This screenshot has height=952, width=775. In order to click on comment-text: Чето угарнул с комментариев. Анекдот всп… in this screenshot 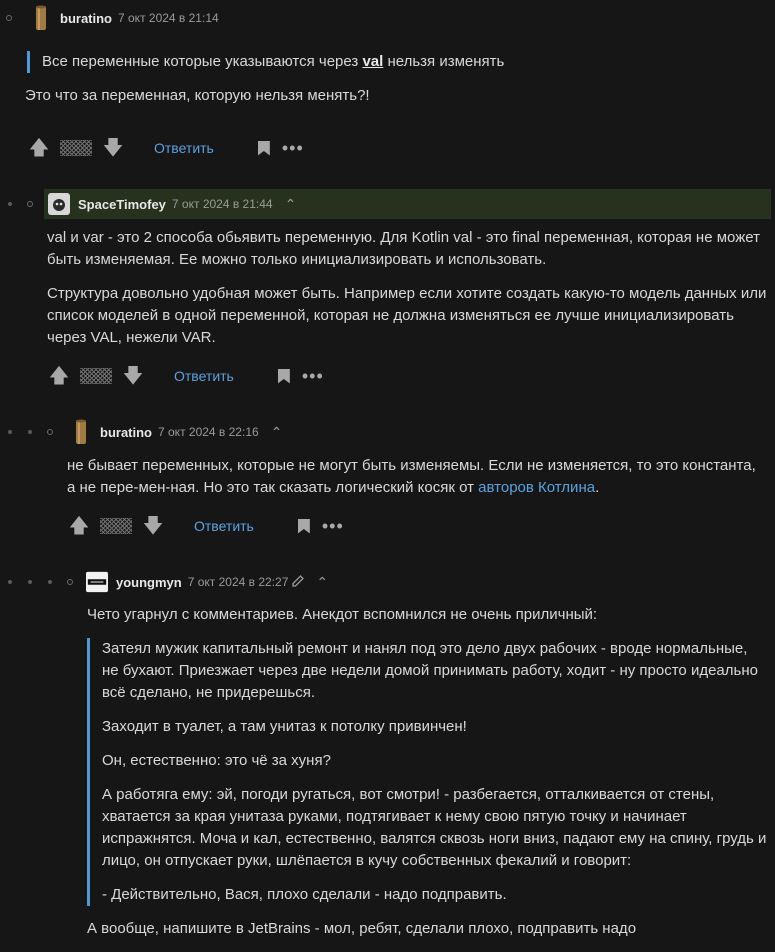, I will do `click(342, 614)`.